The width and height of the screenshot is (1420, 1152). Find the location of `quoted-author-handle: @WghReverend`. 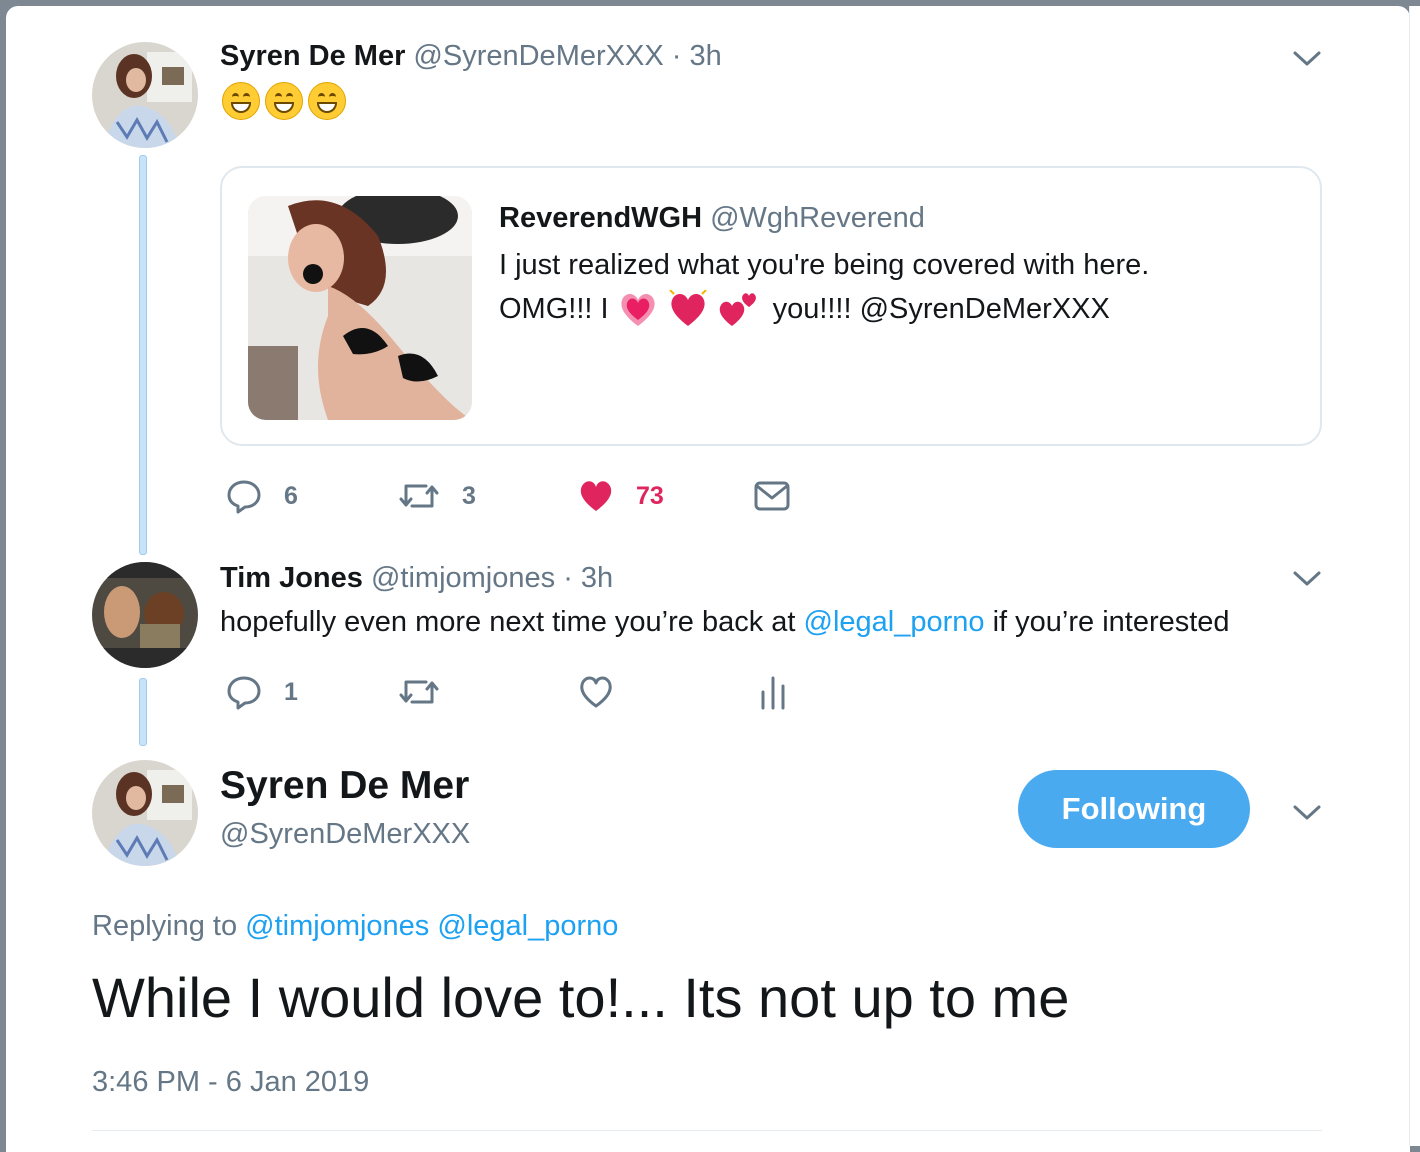

quoted-author-handle: @WghReverend is located at coordinates (817, 218).